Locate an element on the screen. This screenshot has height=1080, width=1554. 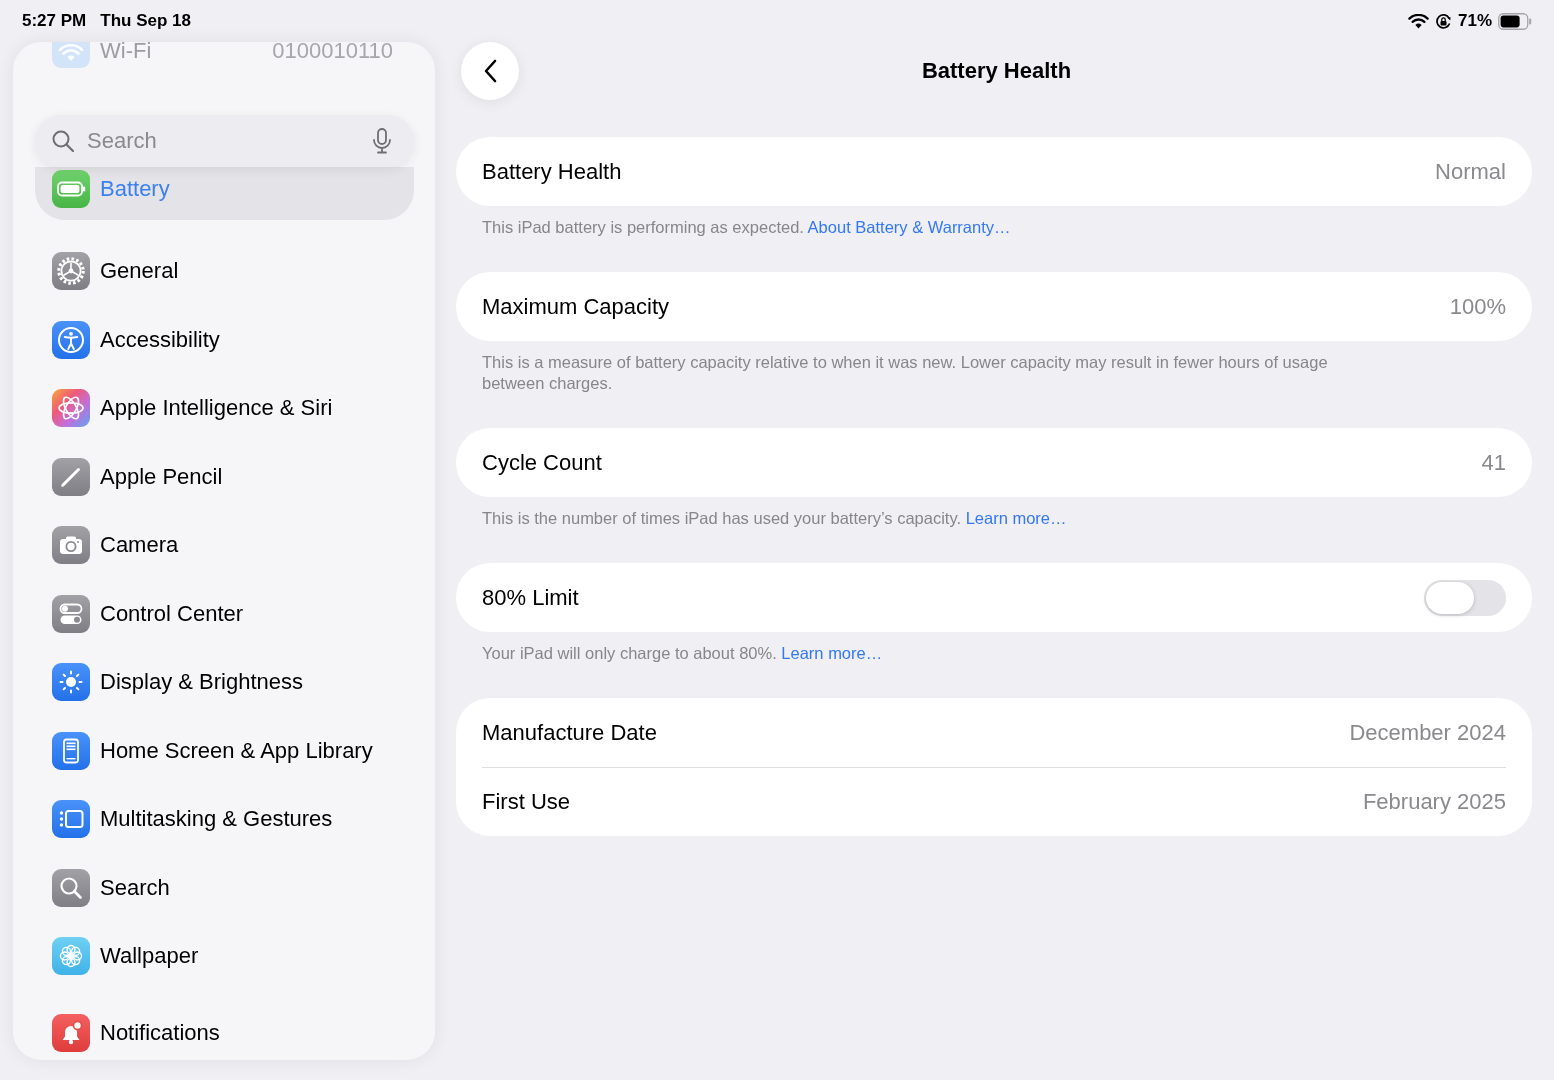
pencil-icon is located at coordinates (71, 476).